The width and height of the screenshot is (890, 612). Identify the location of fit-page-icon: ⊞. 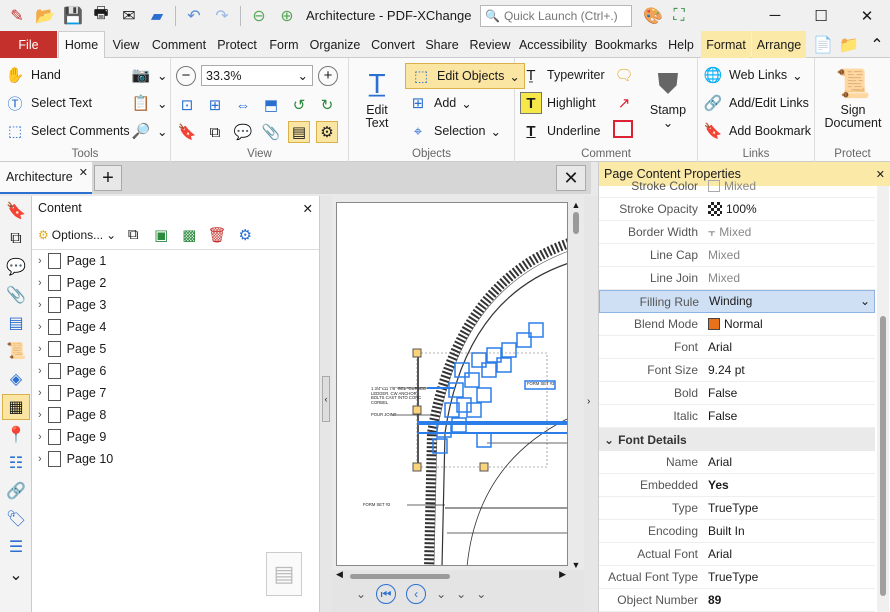
(215, 105).